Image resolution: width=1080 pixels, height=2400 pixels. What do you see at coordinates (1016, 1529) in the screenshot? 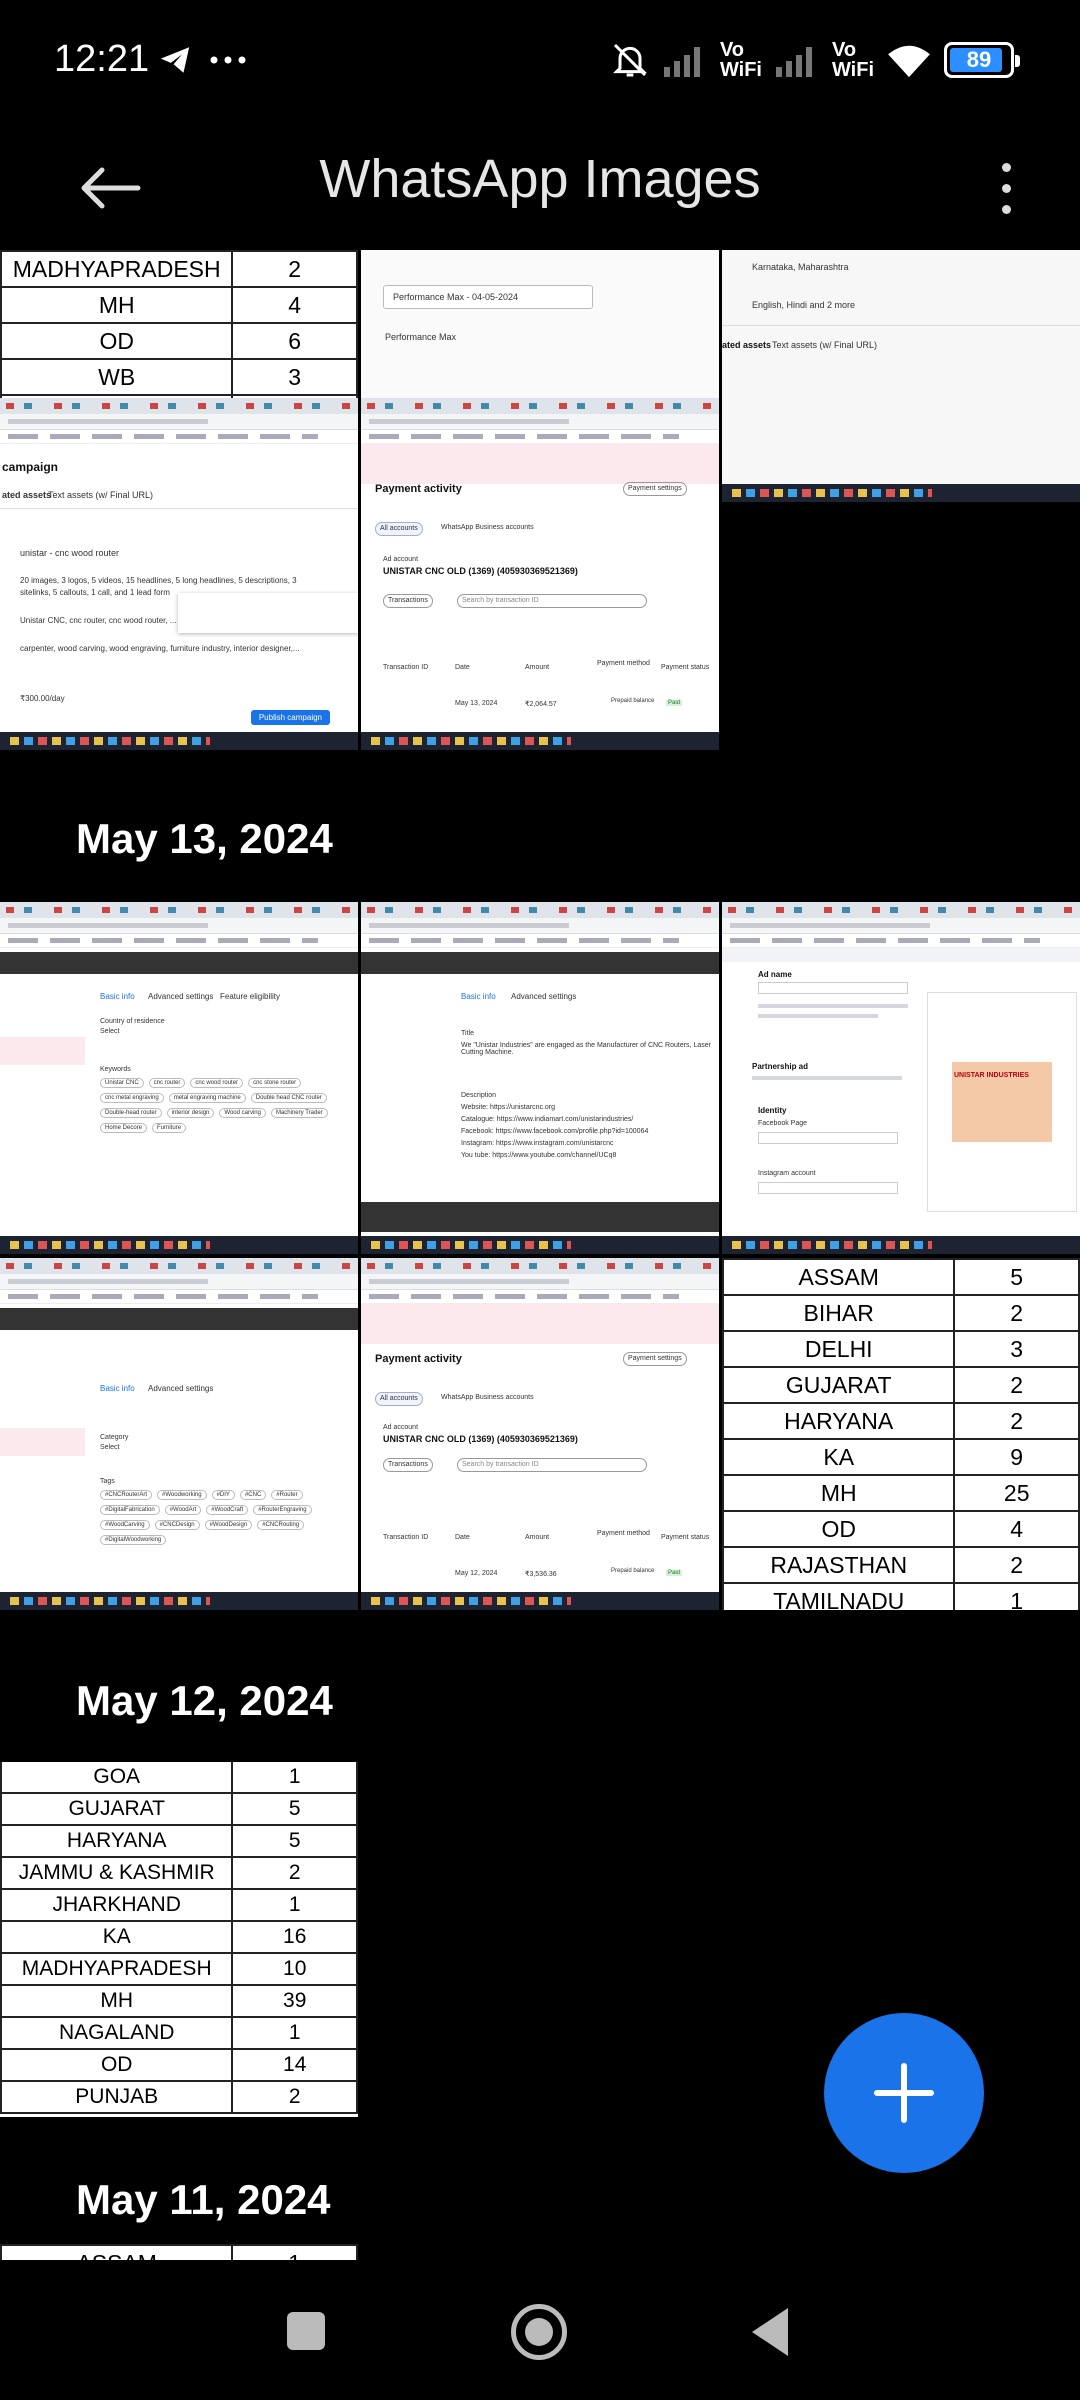
I see `count-cell: 4` at bounding box center [1016, 1529].